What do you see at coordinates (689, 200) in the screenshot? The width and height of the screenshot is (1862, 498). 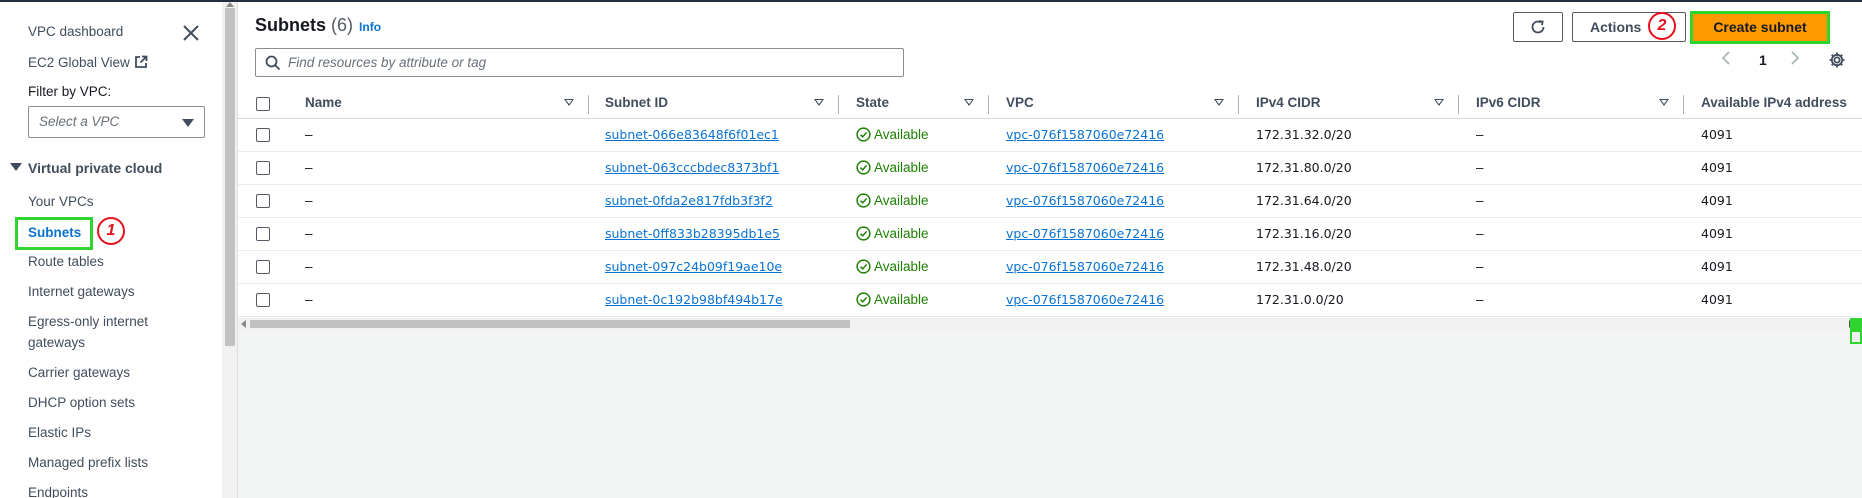 I see `cell-subnet-id-link: subnet-0fda2e817fdb3f3f2` at bounding box center [689, 200].